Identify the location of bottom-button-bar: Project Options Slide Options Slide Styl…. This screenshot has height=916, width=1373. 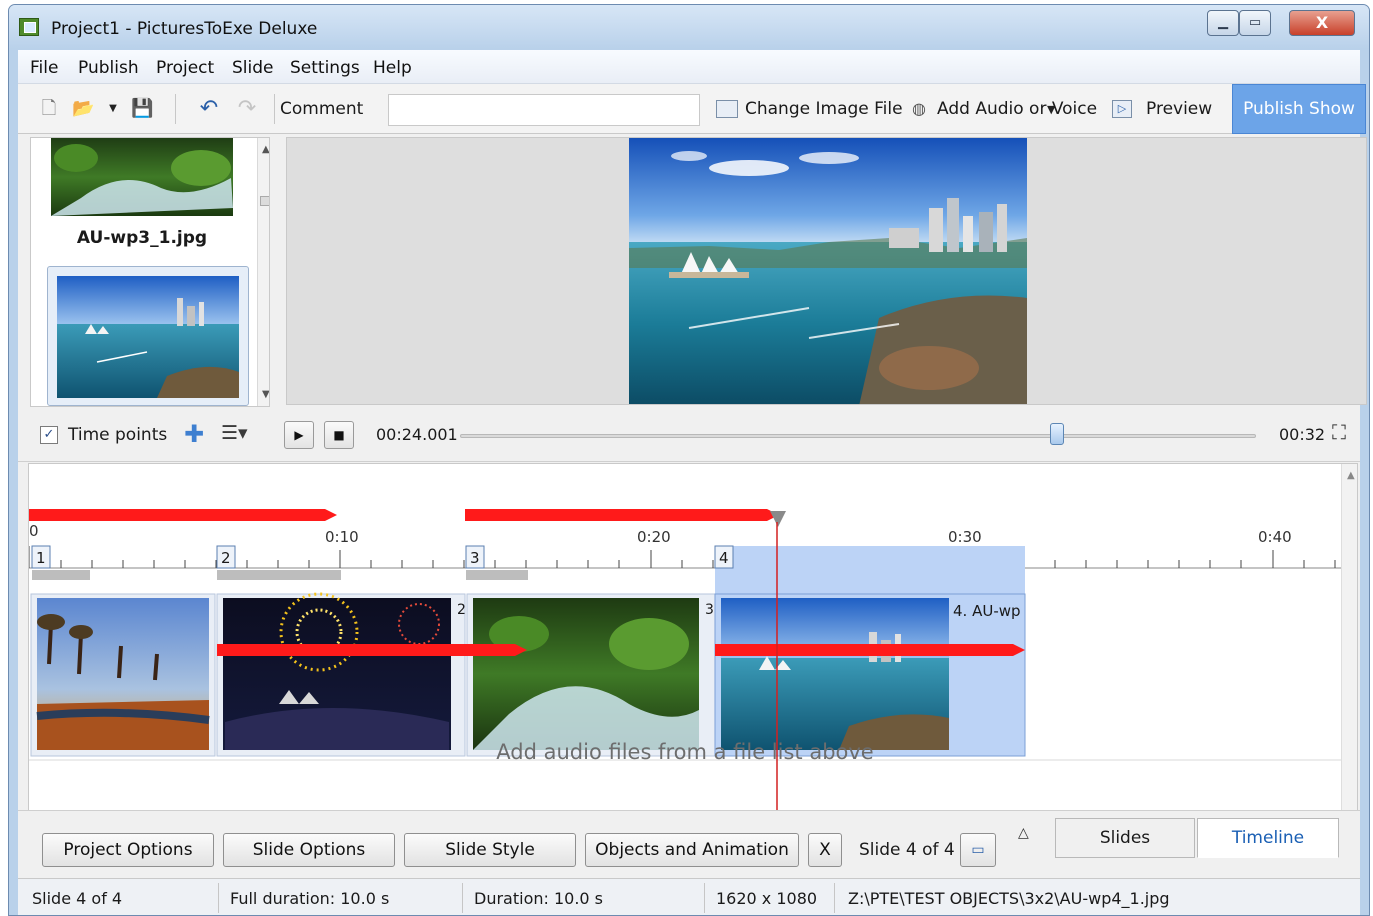
(689, 844).